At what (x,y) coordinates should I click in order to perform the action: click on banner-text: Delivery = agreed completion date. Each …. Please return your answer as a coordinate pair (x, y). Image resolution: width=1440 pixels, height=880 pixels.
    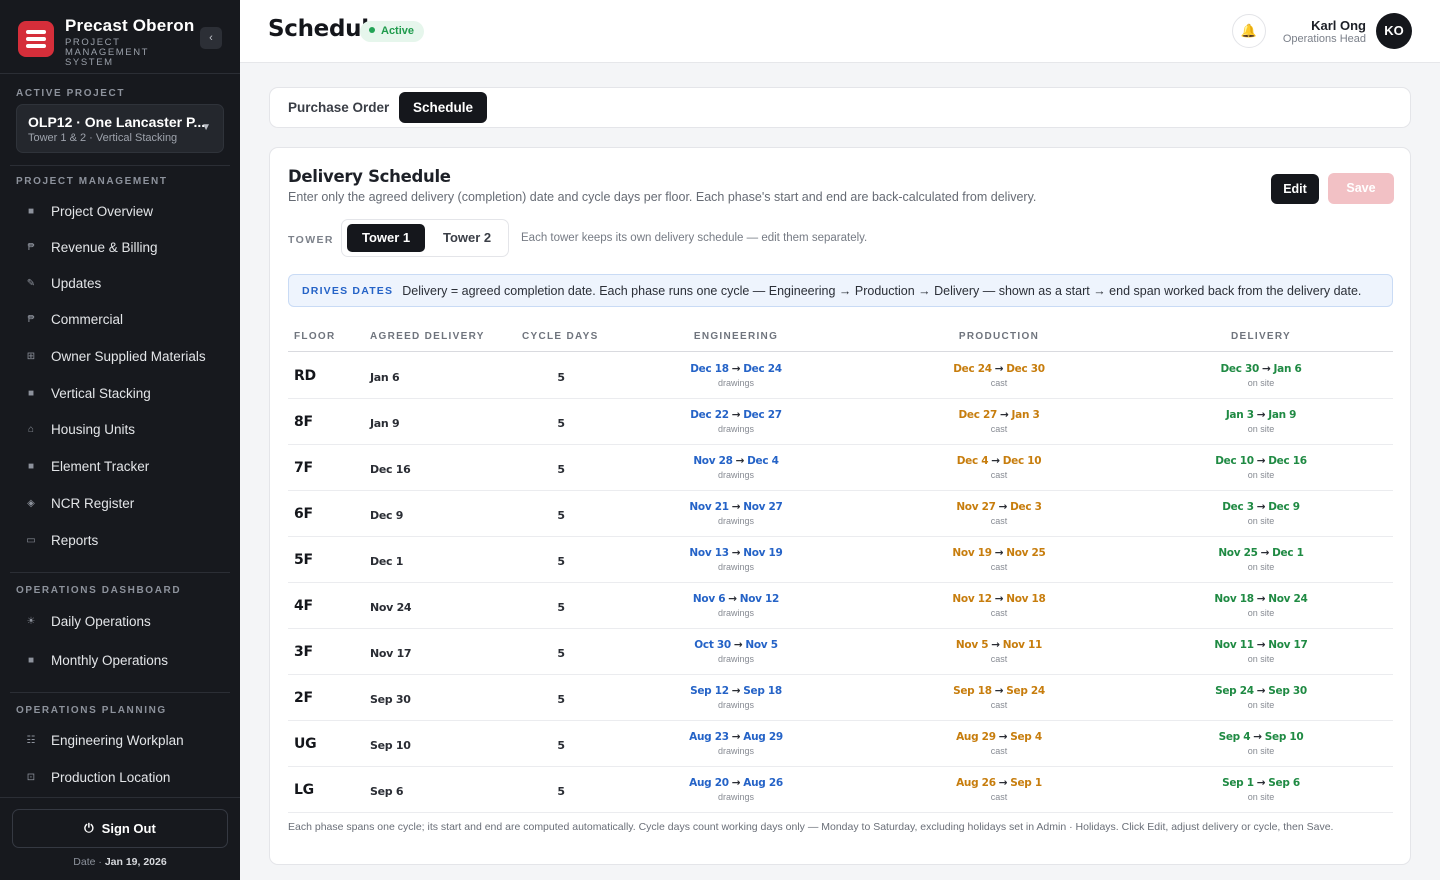
    Looking at the image, I should click on (882, 290).